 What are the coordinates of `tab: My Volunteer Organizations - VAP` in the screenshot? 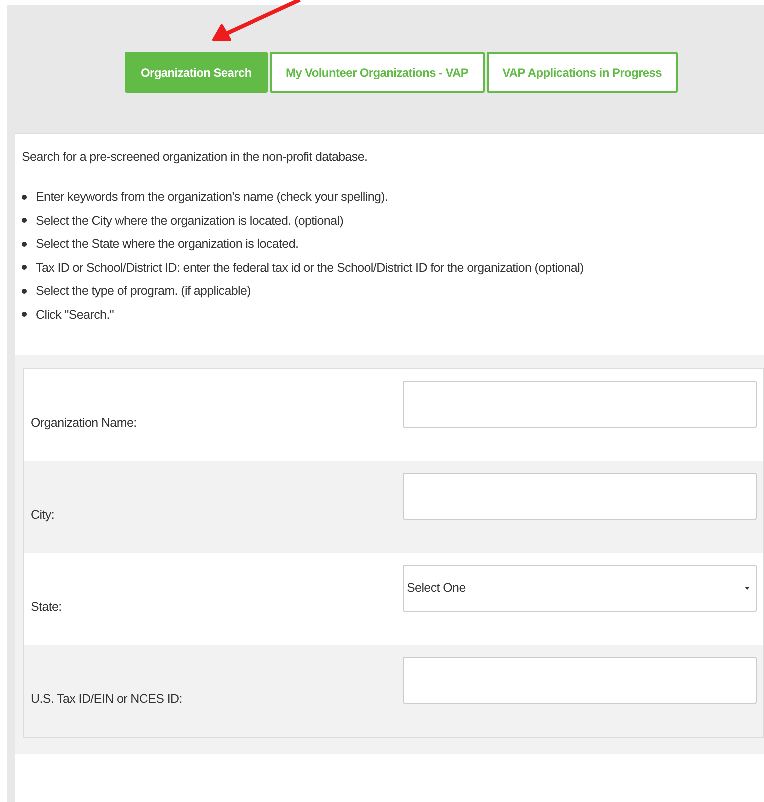 It's located at (377, 72).